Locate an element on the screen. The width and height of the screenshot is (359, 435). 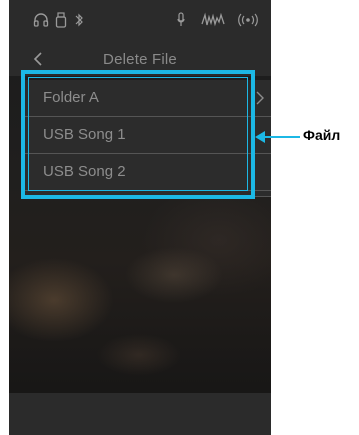
status-bar is located at coordinates (140, 21).